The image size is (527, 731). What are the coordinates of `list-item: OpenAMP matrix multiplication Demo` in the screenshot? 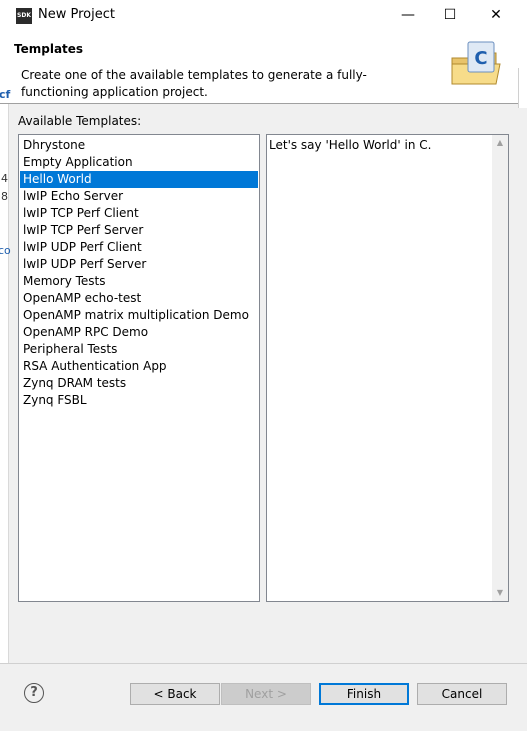 It's located at (139, 315).